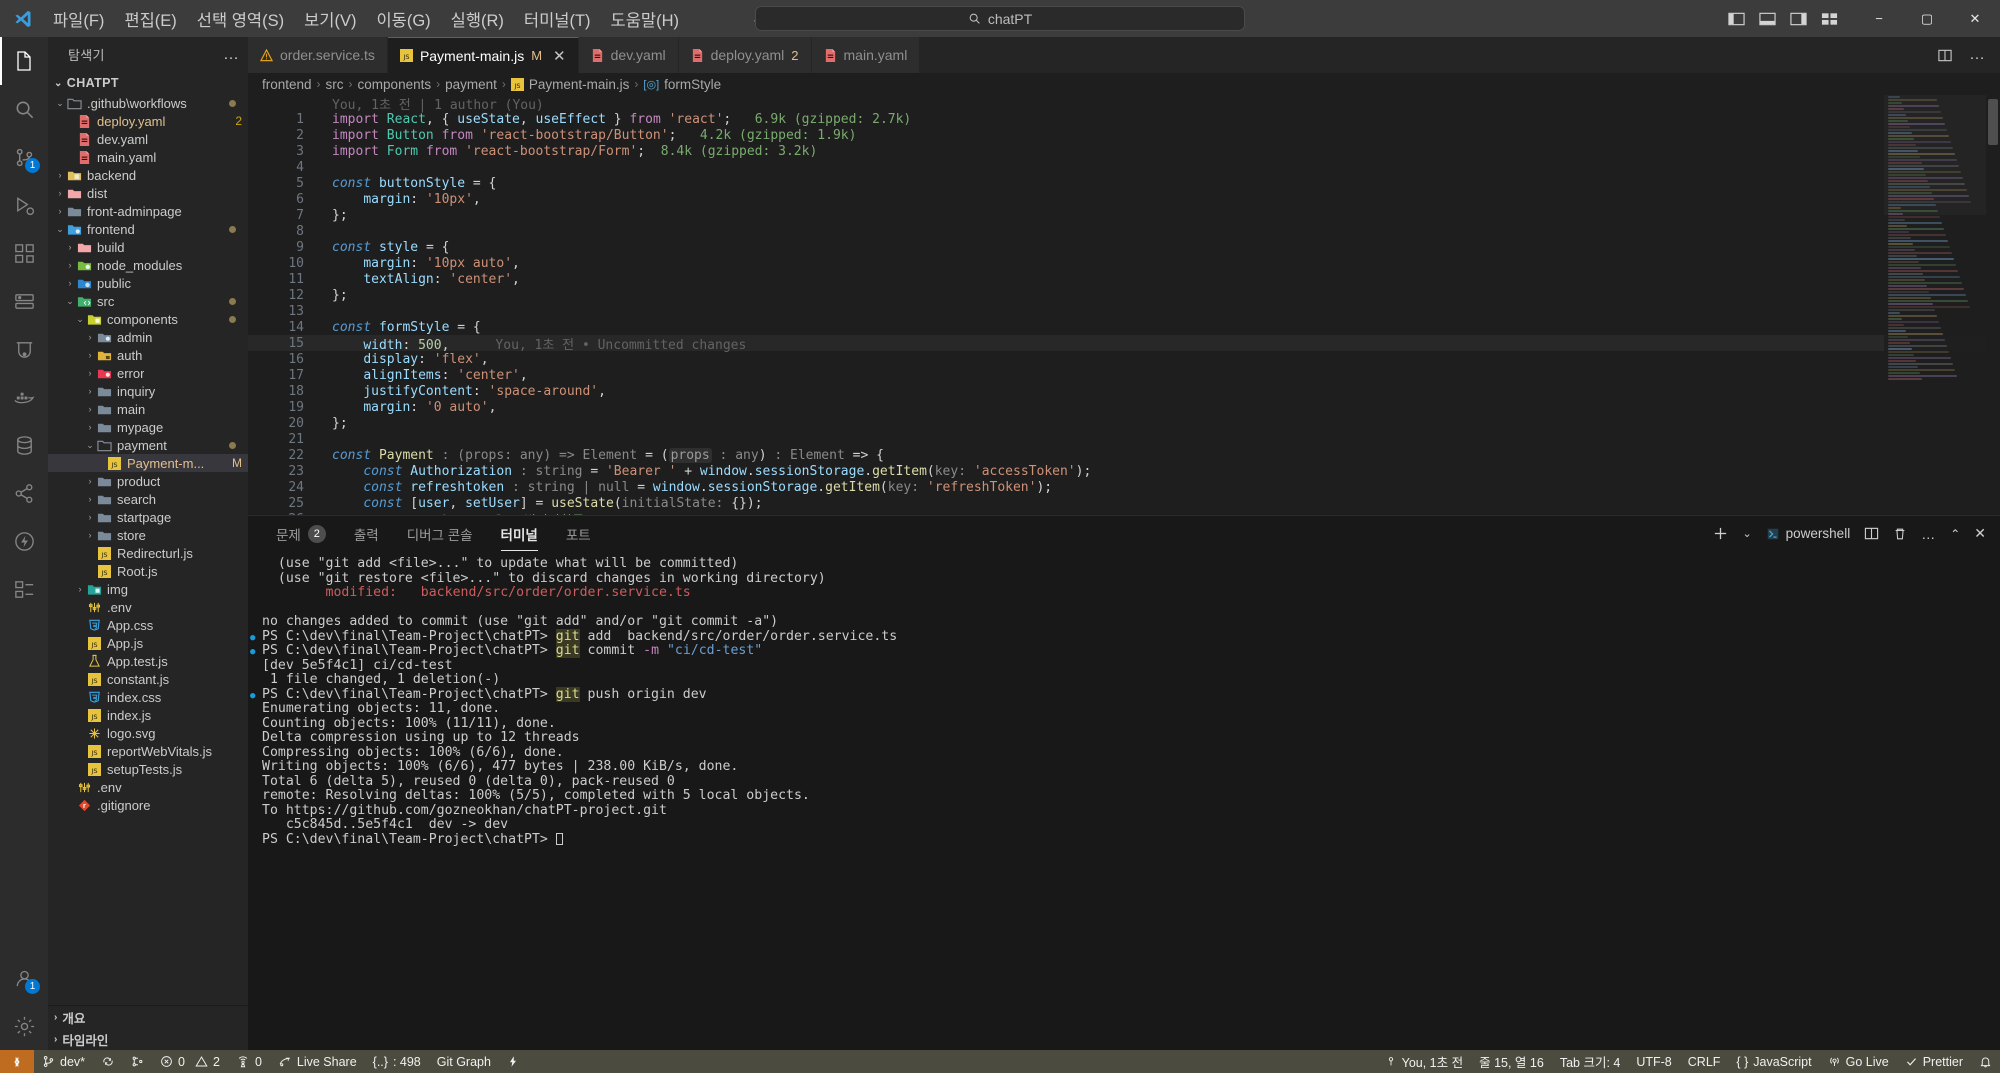  I want to click on tree-folder--github-workflows: ⌄ .github\workflows, so click(148, 103).